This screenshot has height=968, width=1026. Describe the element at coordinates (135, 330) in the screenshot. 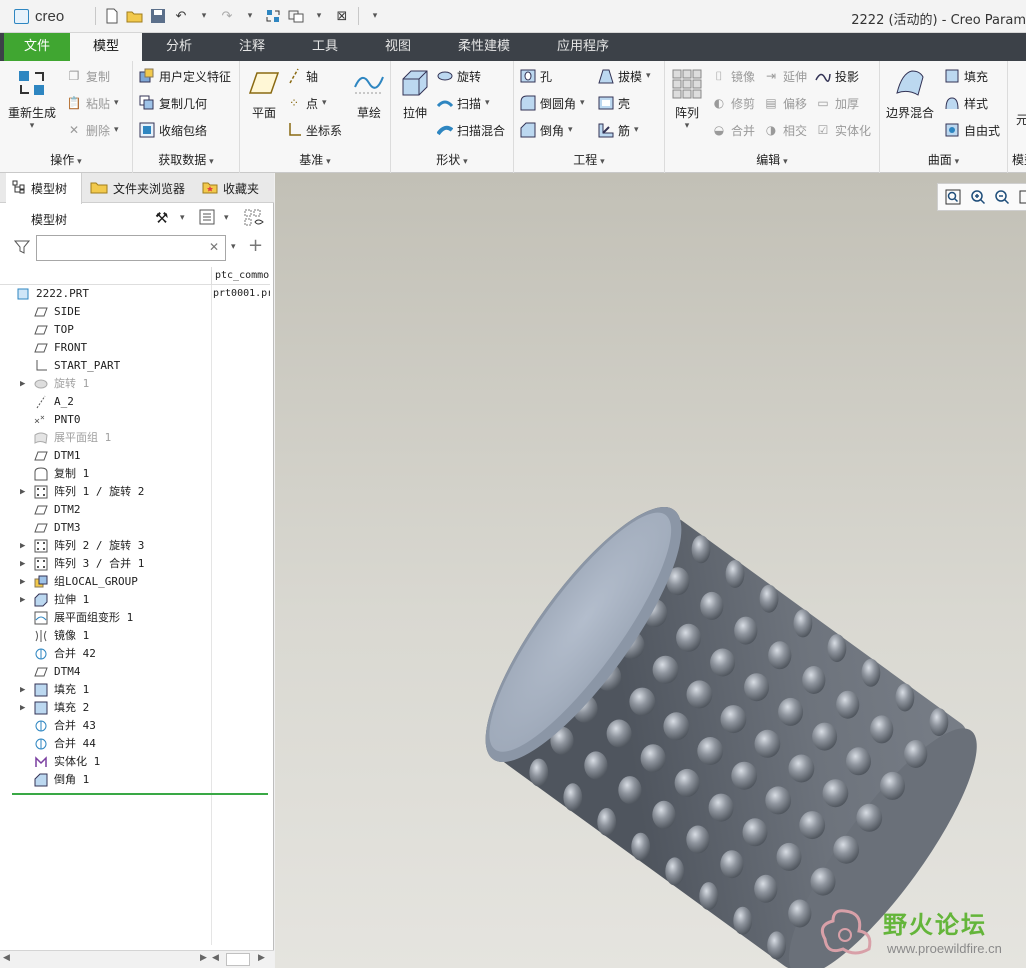

I see `tree-item: TOP` at that location.